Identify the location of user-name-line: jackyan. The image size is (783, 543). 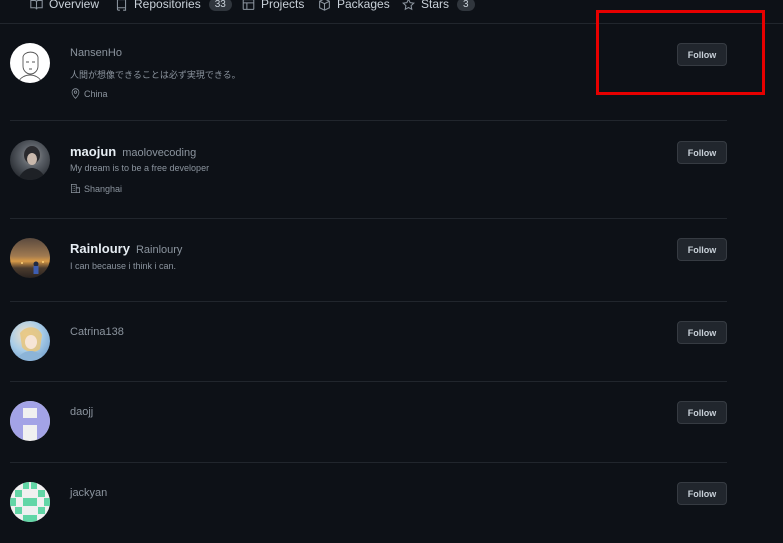
(88, 493).